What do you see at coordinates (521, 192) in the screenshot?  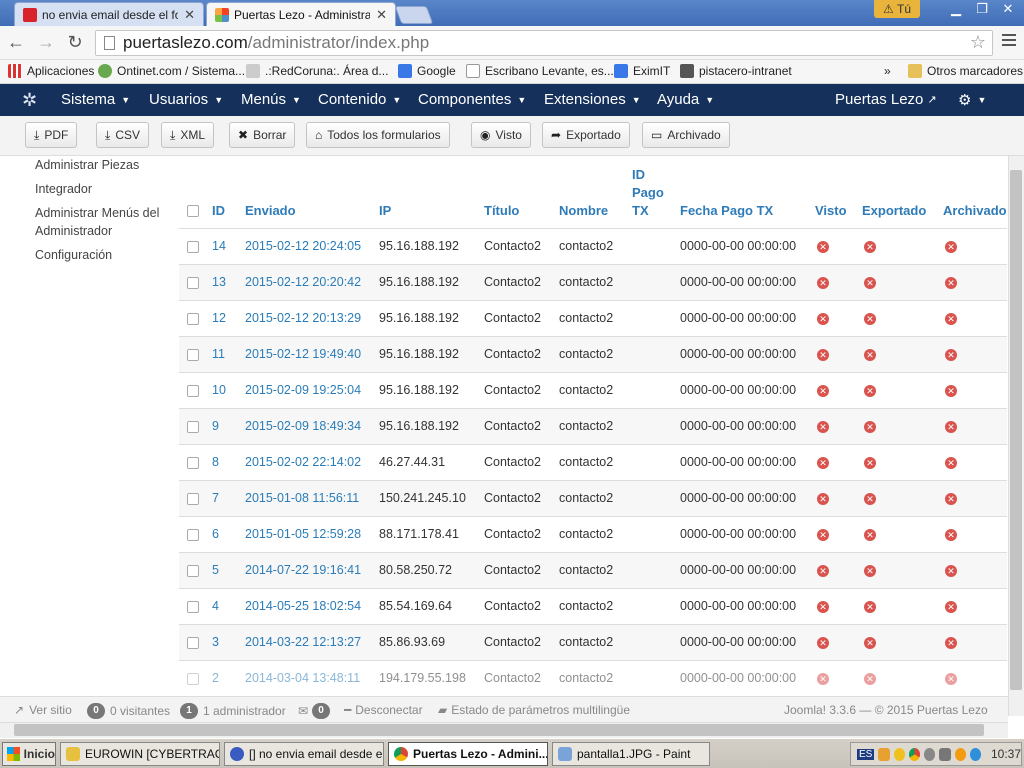 I see `col-titulo: Título` at bounding box center [521, 192].